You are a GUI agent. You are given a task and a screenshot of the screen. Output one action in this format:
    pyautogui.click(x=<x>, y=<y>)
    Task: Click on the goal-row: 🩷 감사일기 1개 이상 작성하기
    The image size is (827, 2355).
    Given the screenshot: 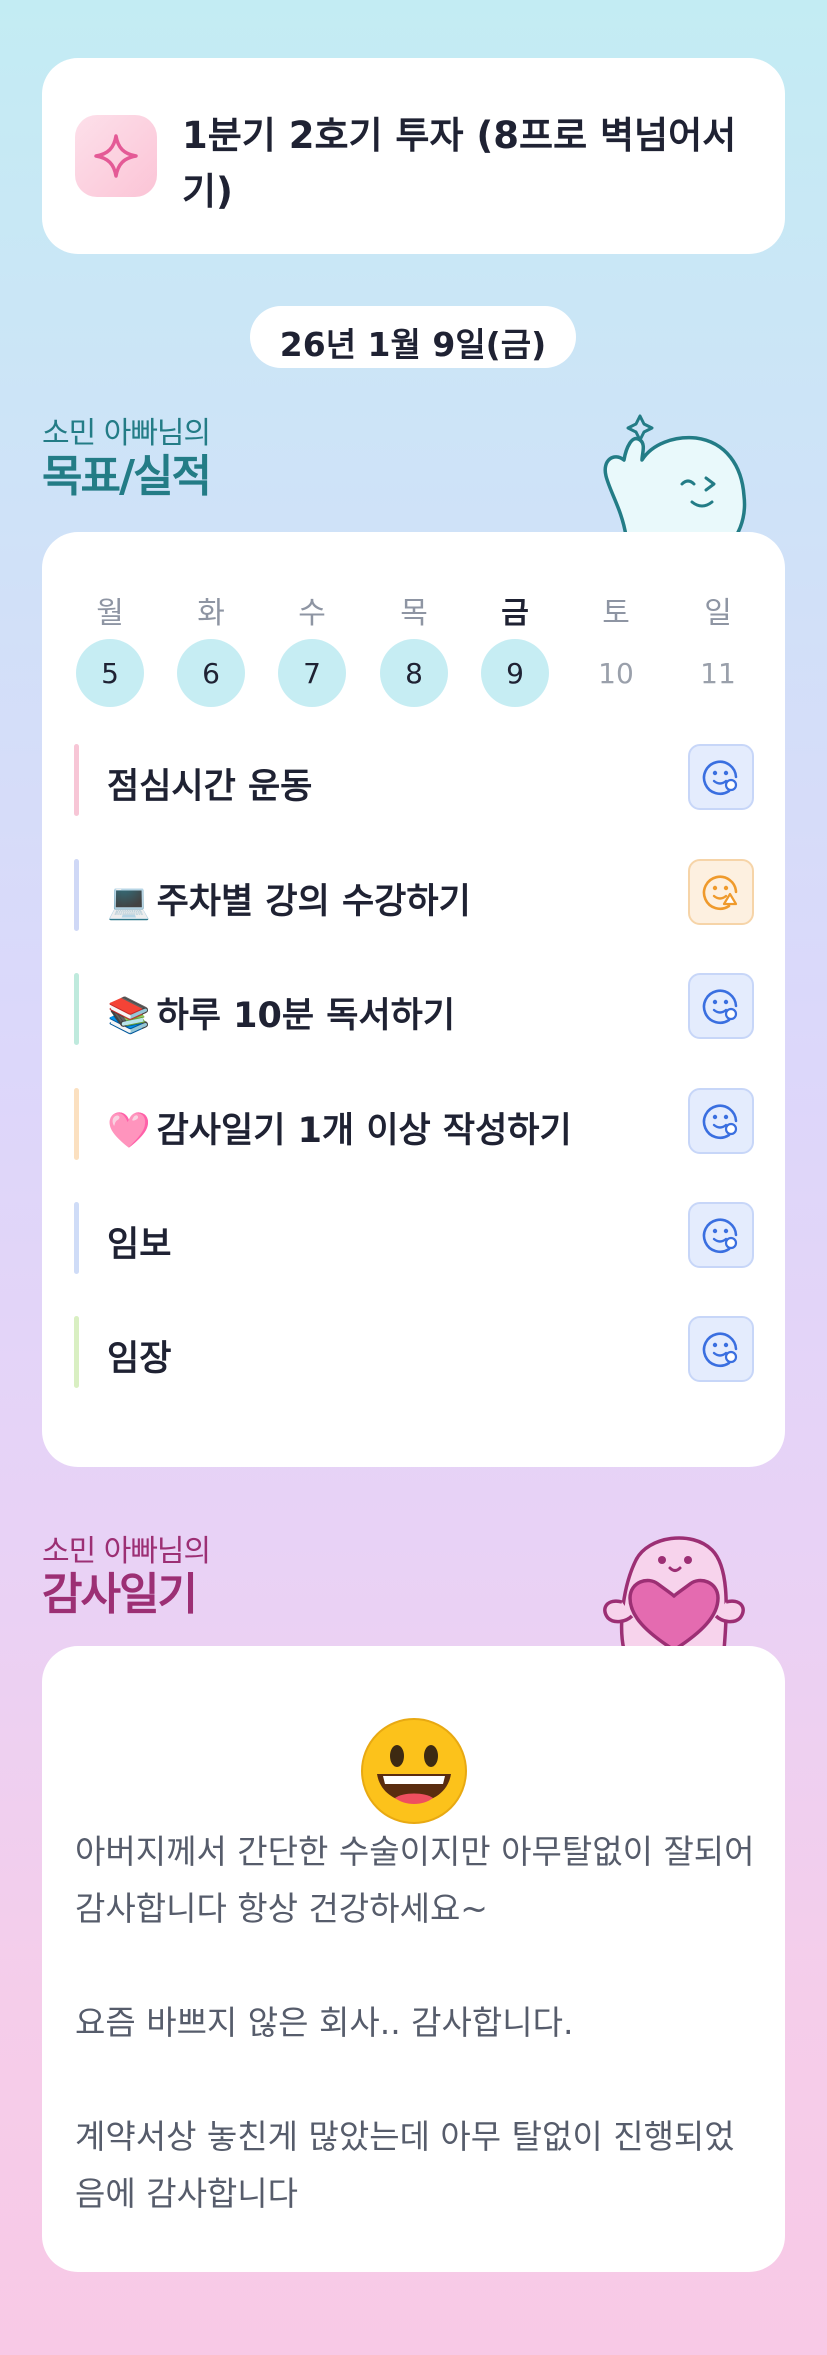 What is the action you would take?
    pyautogui.click(x=414, y=1124)
    